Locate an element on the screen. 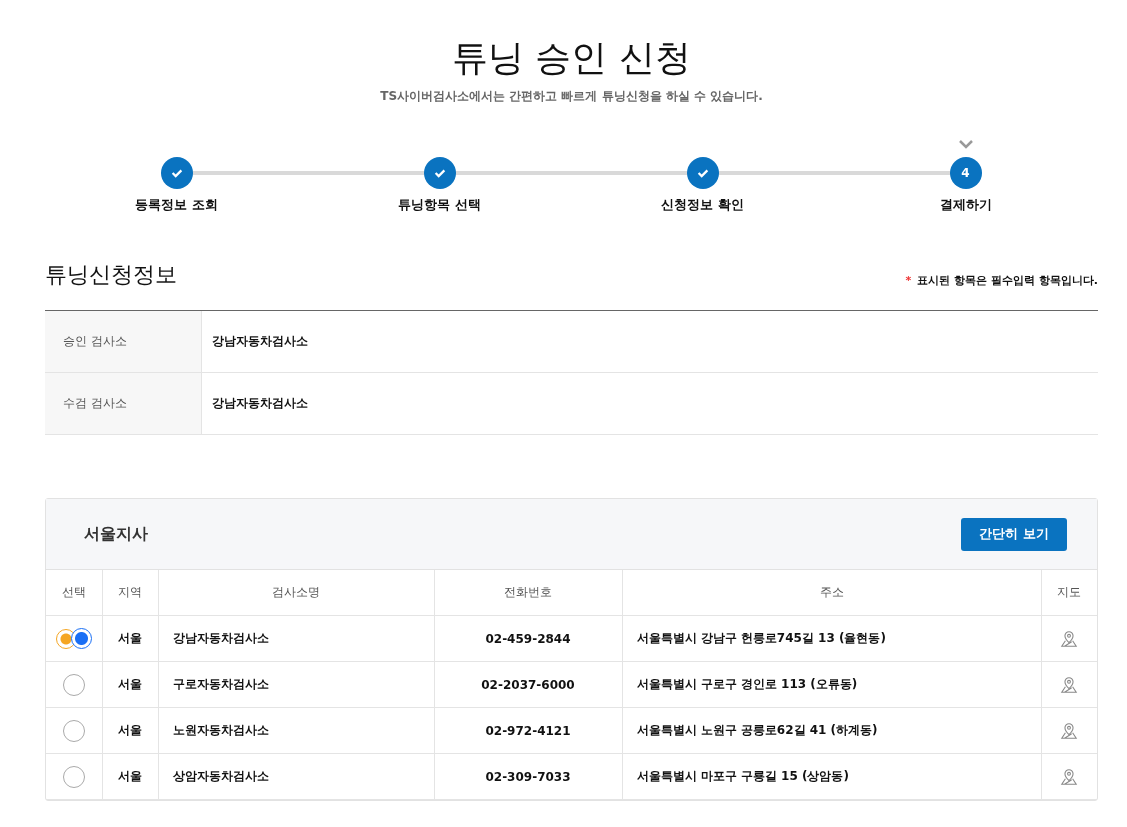 Image resolution: width=1127 pixels, height=827 pixels. radio-button is located at coordinates (73, 638).